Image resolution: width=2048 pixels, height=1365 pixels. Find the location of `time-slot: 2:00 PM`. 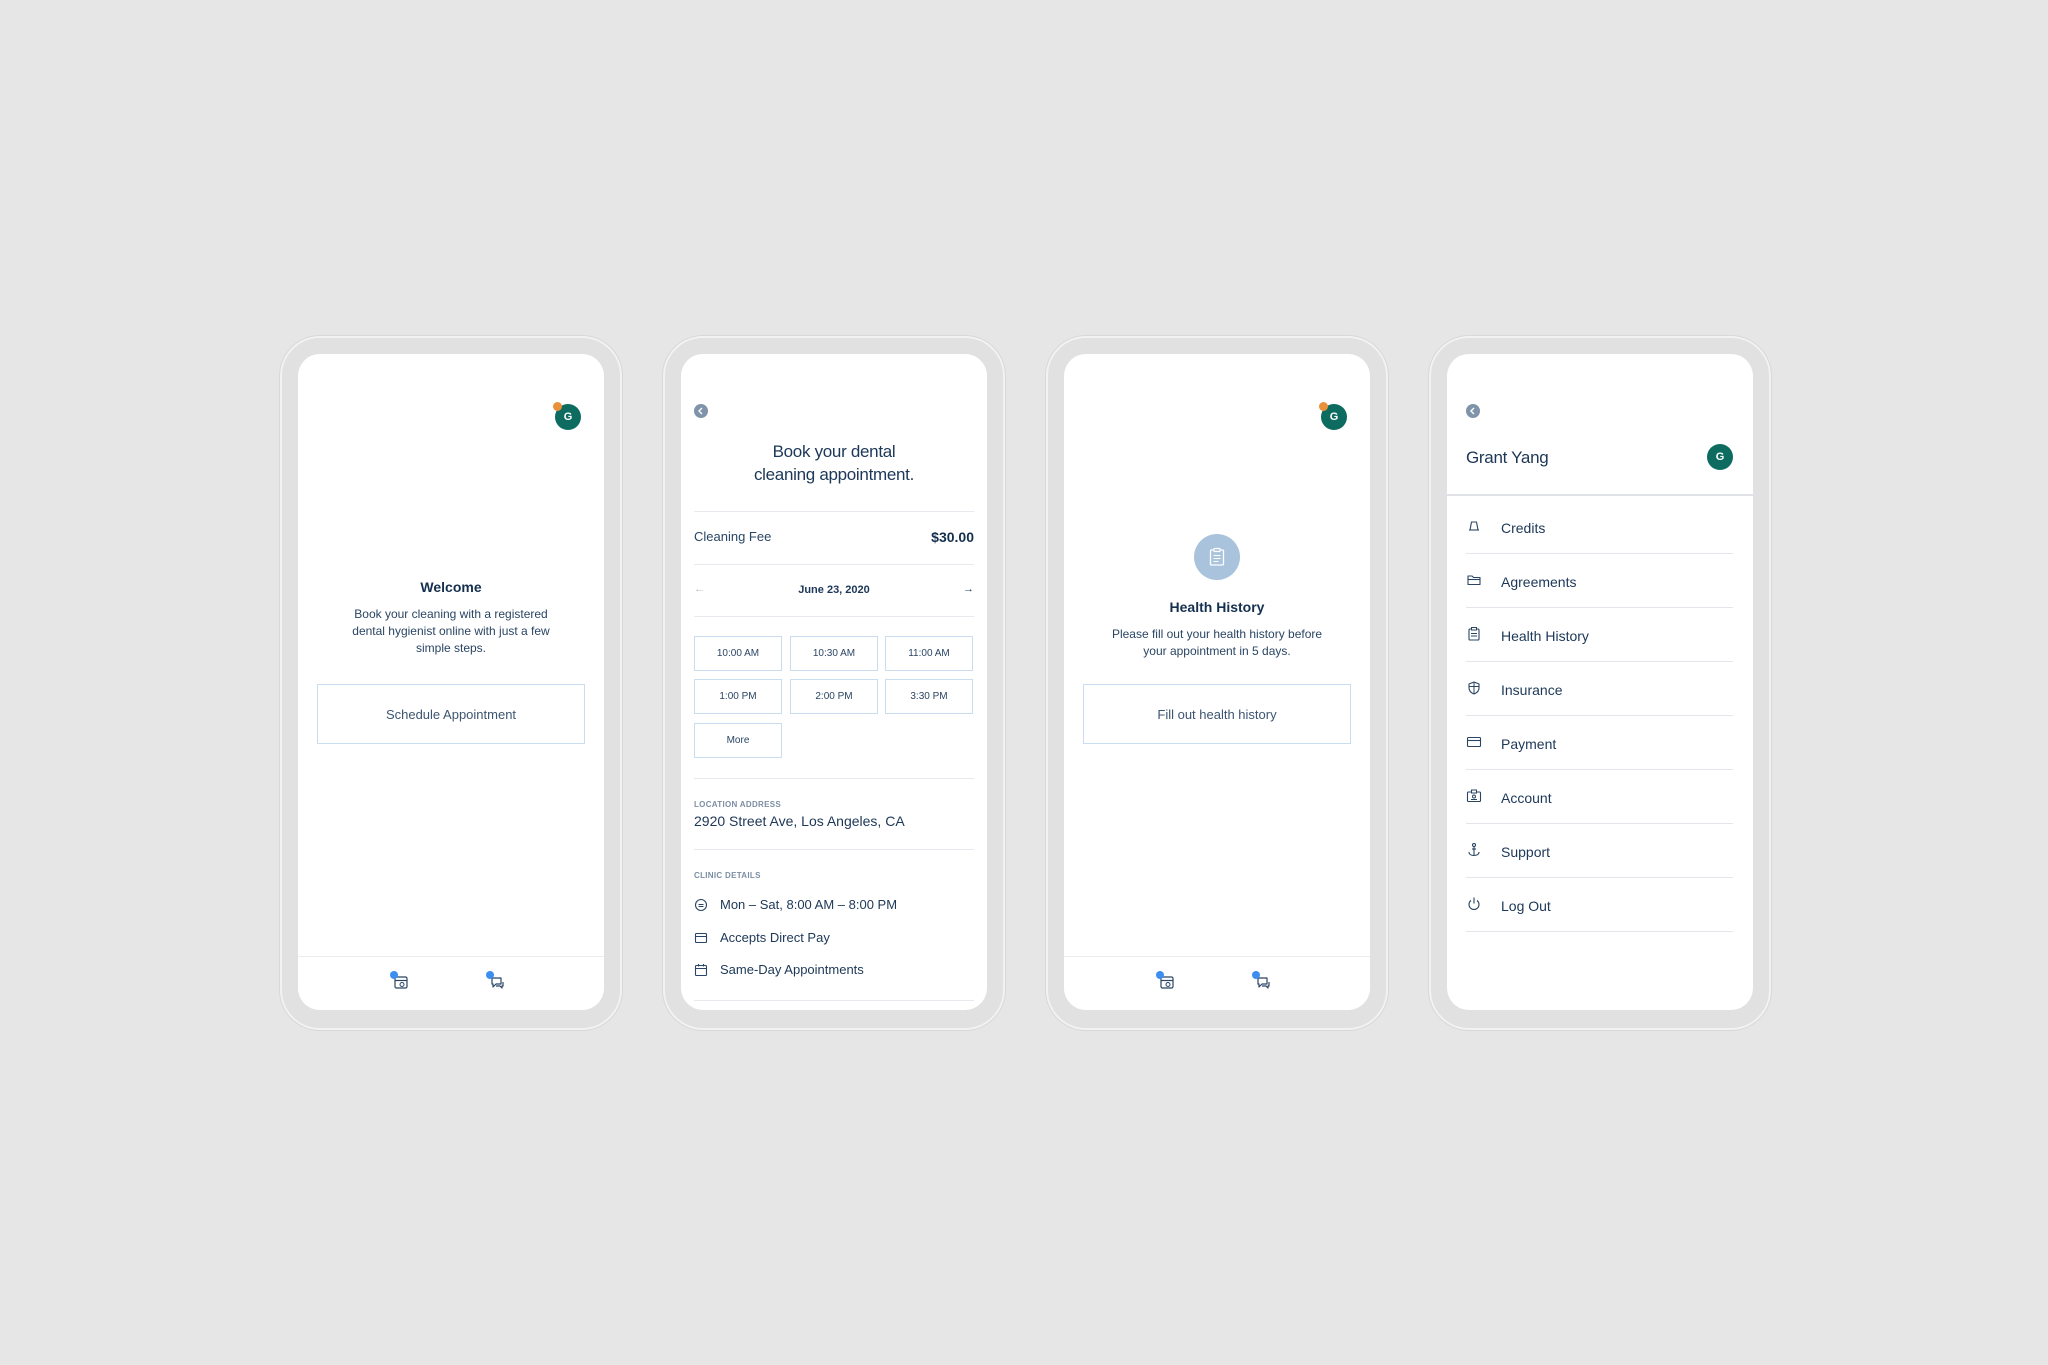

time-slot: 2:00 PM is located at coordinates (834, 696).